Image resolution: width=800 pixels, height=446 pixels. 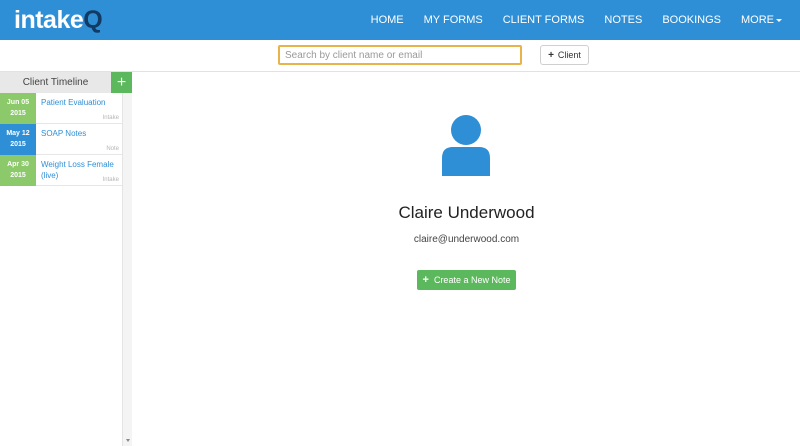 I want to click on user-icon, so click(x=466, y=145).